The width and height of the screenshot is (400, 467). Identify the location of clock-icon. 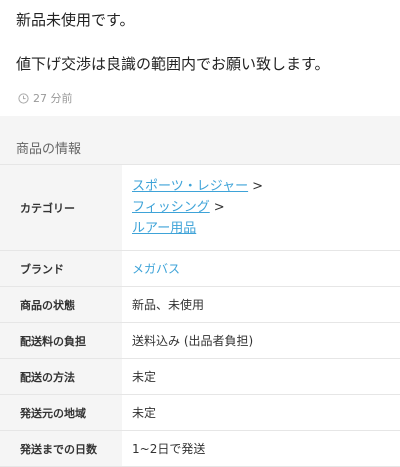
(23, 98).